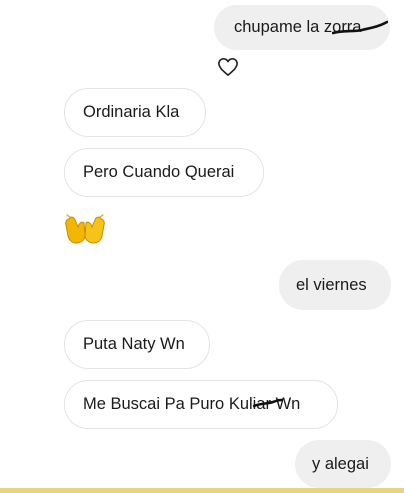 This screenshot has height=493, width=404. I want to click on message-bubble-received: Puta Naty Wn, so click(137, 344).